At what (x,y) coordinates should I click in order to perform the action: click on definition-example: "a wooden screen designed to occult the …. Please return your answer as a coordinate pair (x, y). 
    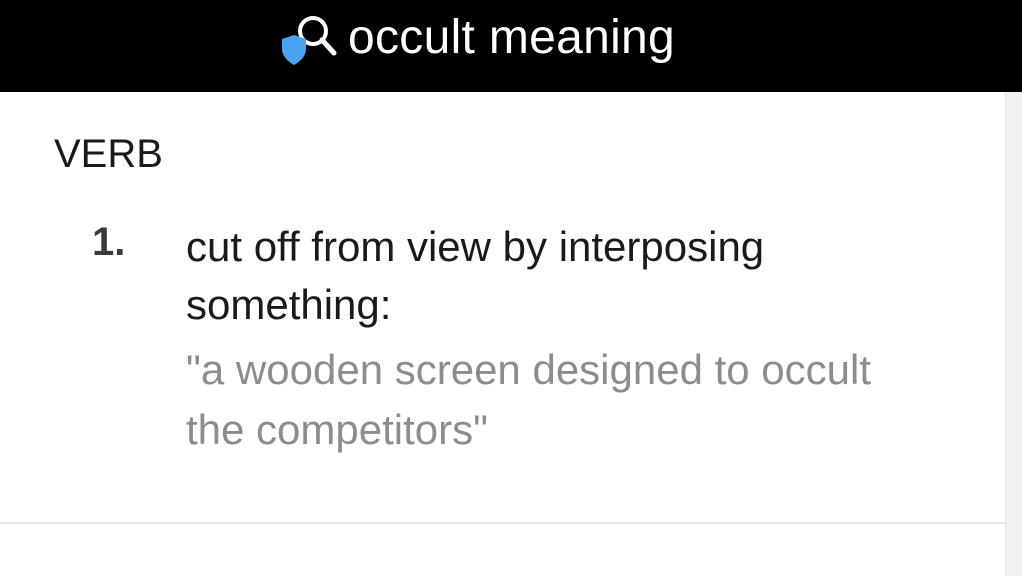
    Looking at the image, I should click on (529, 399).